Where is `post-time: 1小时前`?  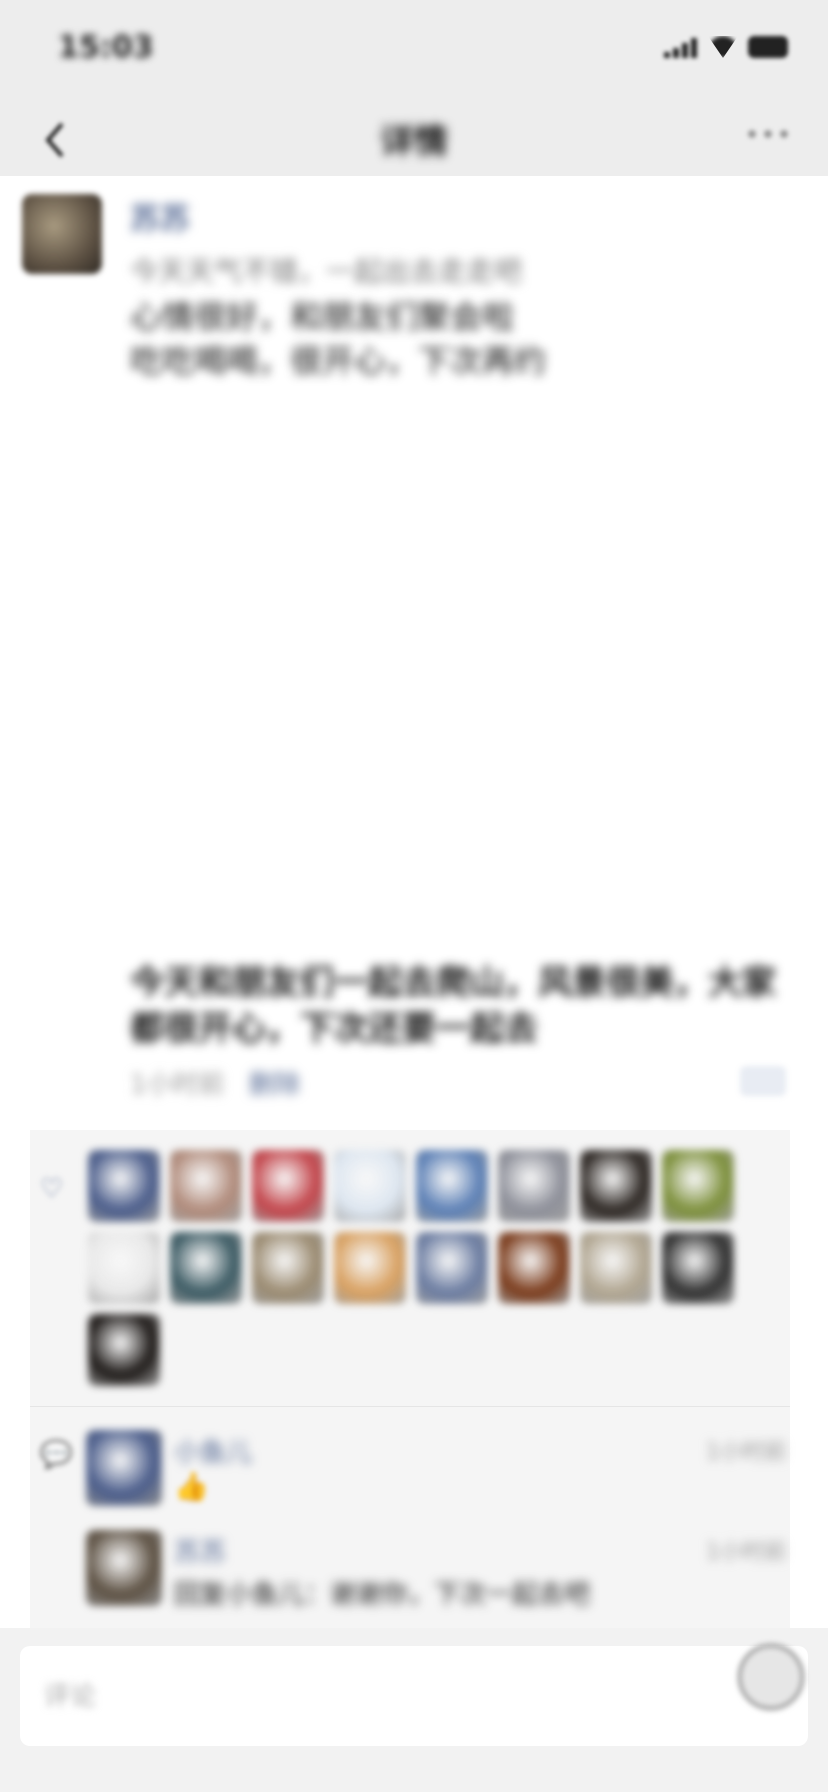
post-time: 1小时前 is located at coordinates (177, 1085).